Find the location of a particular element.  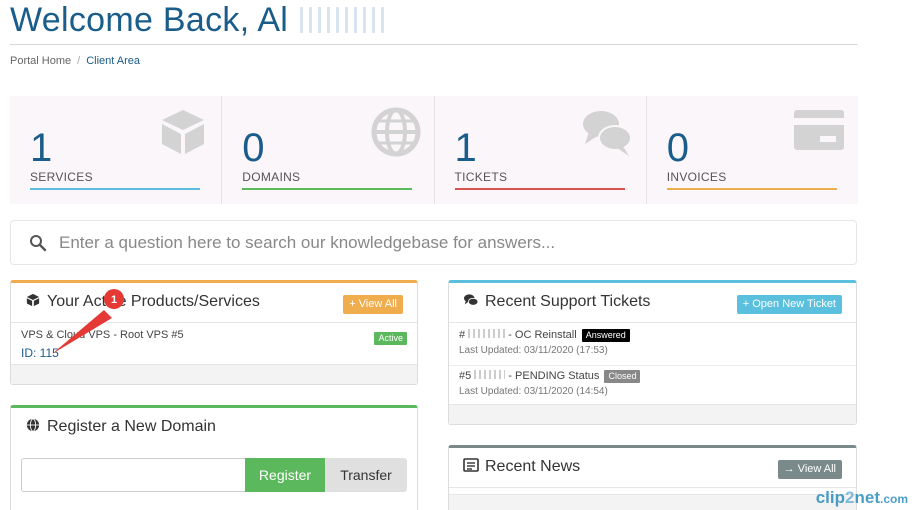

page-title: Welcome Back, Al is located at coordinates (197, 20).